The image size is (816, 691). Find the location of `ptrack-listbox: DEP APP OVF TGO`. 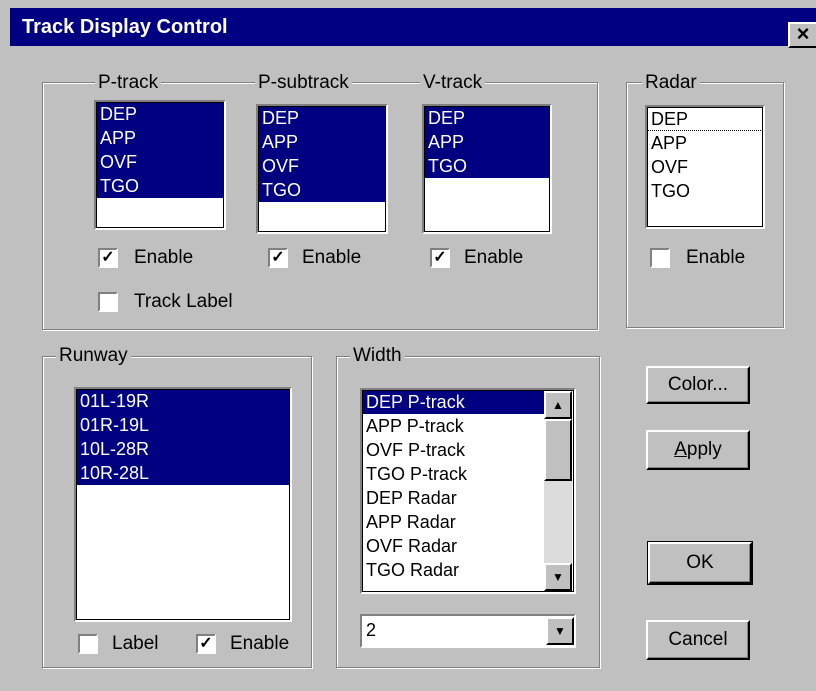

ptrack-listbox: DEP APP OVF TGO is located at coordinates (160, 165).